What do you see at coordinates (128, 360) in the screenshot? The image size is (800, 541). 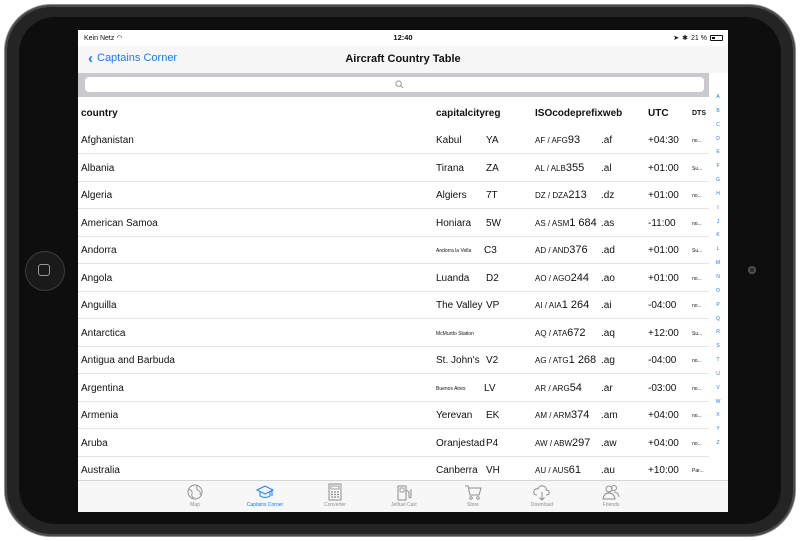 I see `country-name: Antigua and Barbuda` at bounding box center [128, 360].